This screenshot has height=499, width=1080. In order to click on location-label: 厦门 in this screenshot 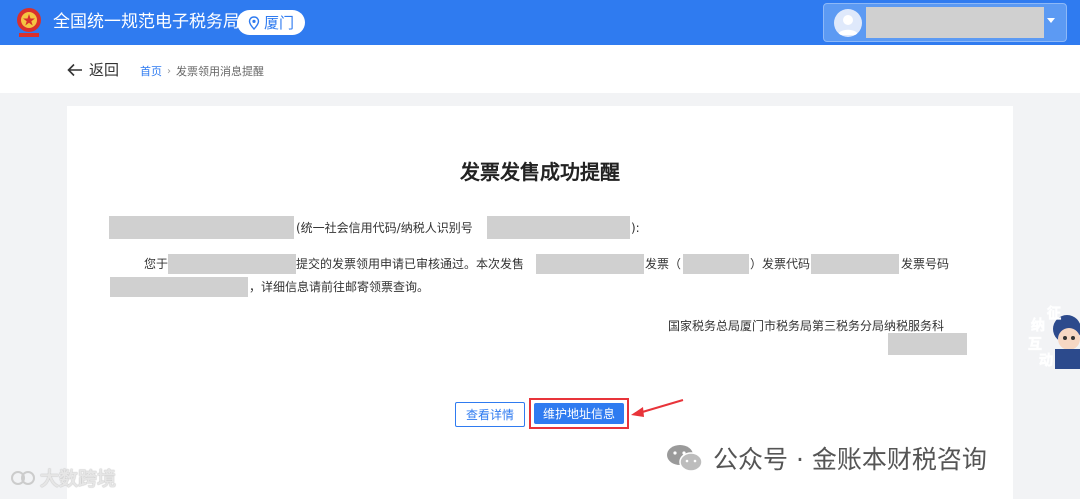, I will do `click(278, 23)`.